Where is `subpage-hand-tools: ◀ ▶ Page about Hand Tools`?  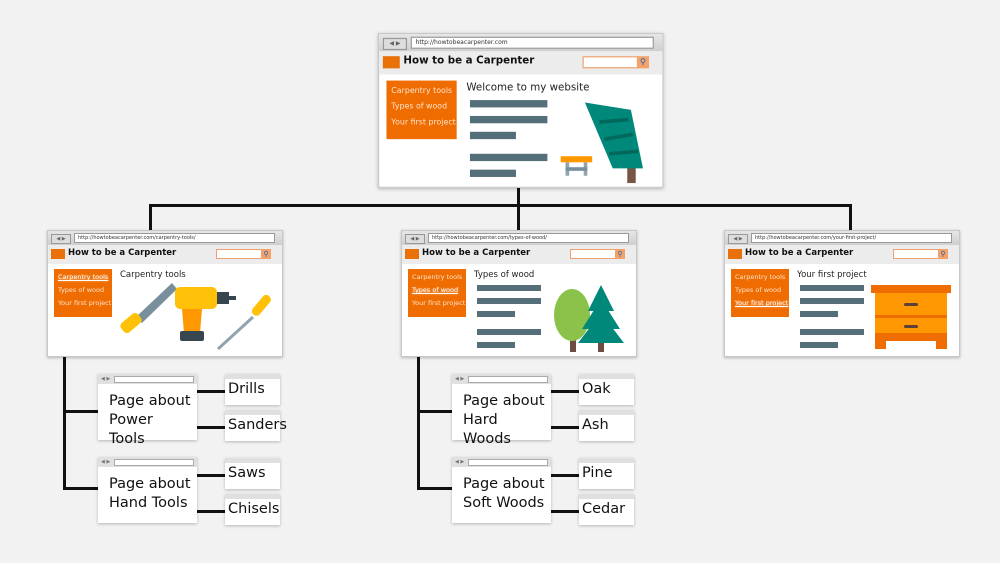
subpage-hand-tools: ◀ ▶ Page about Hand Tools is located at coordinates (147, 490).